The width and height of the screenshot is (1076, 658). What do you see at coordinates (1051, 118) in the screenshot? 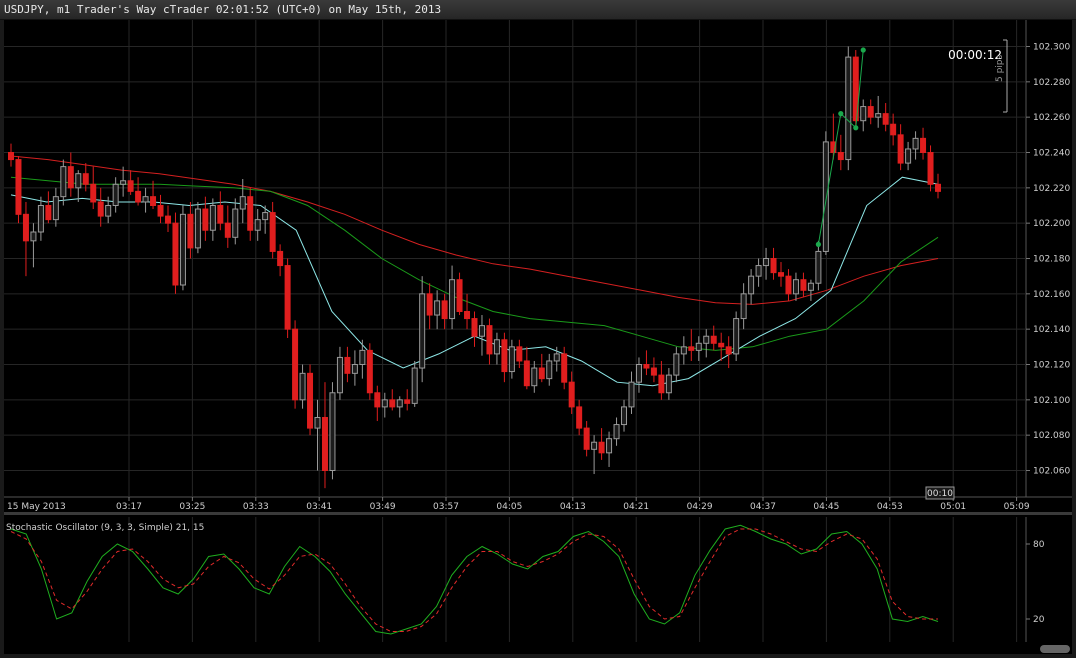
I see `price-tick-label: 102.260` at bounding box center [1051, 118].